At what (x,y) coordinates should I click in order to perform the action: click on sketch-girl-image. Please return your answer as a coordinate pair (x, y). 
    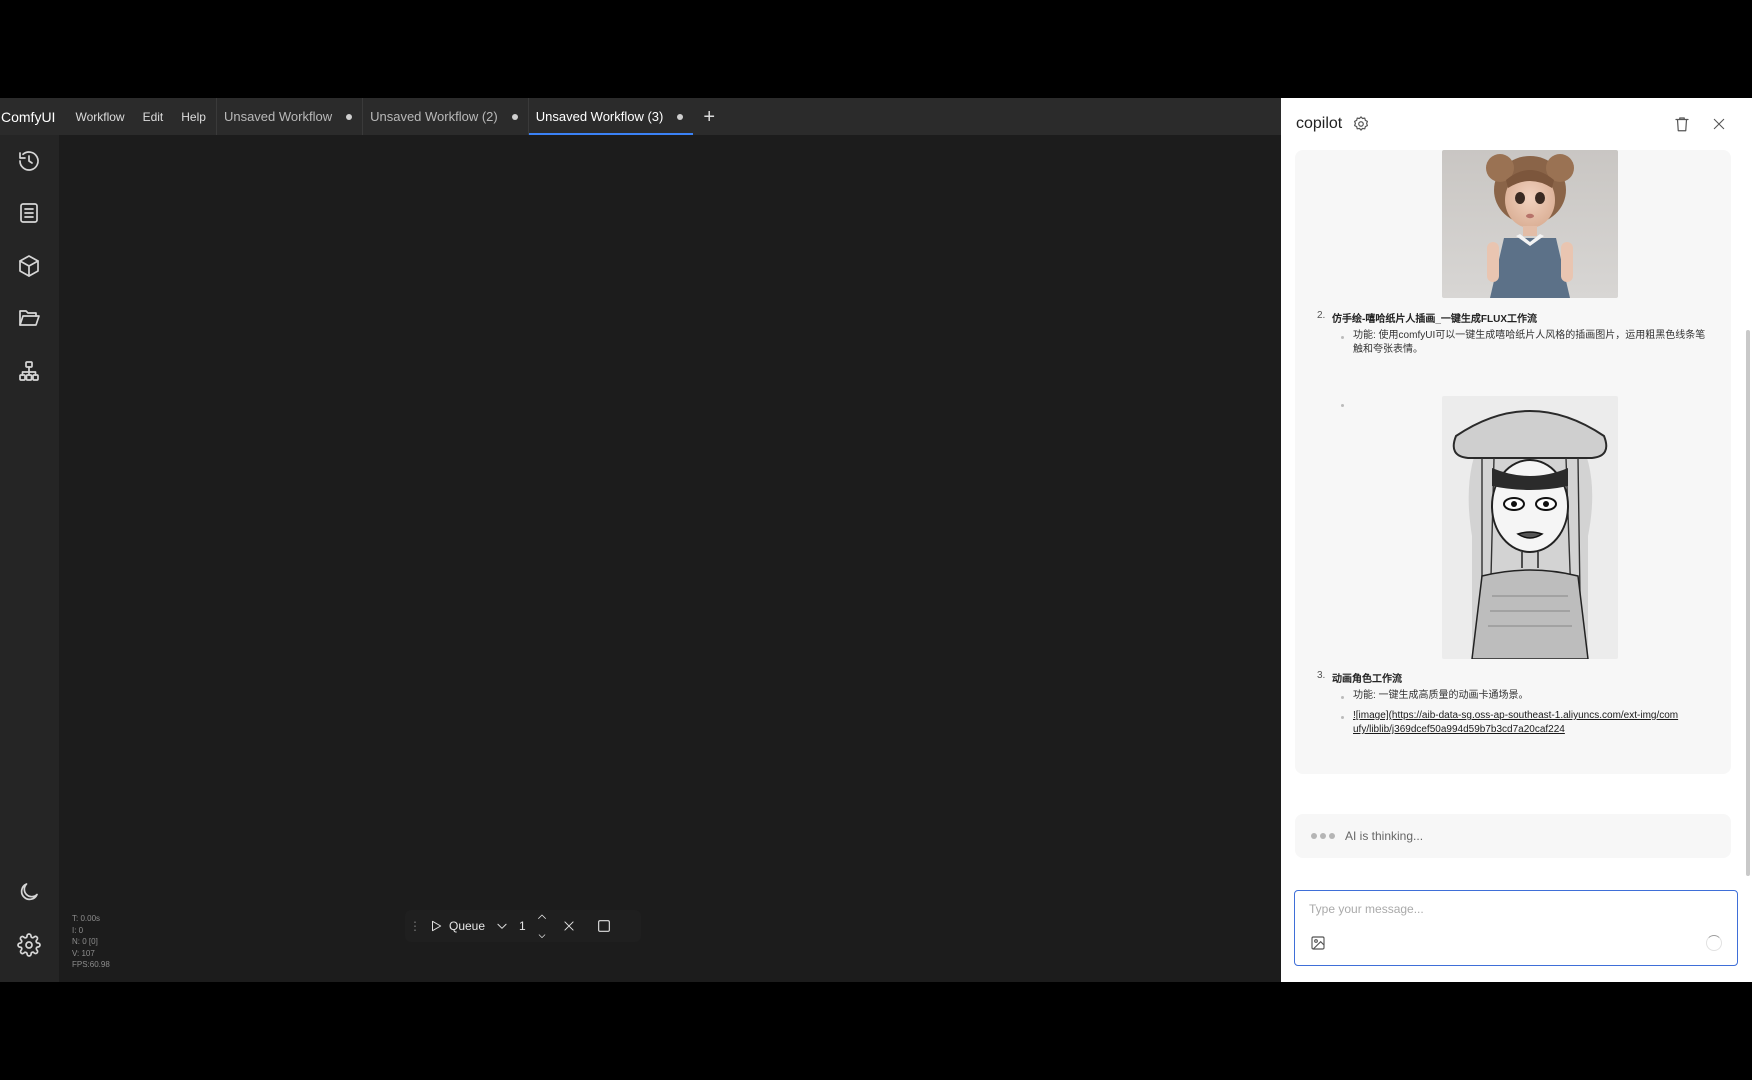
    Looking at the image, I should click on (1530, 527).